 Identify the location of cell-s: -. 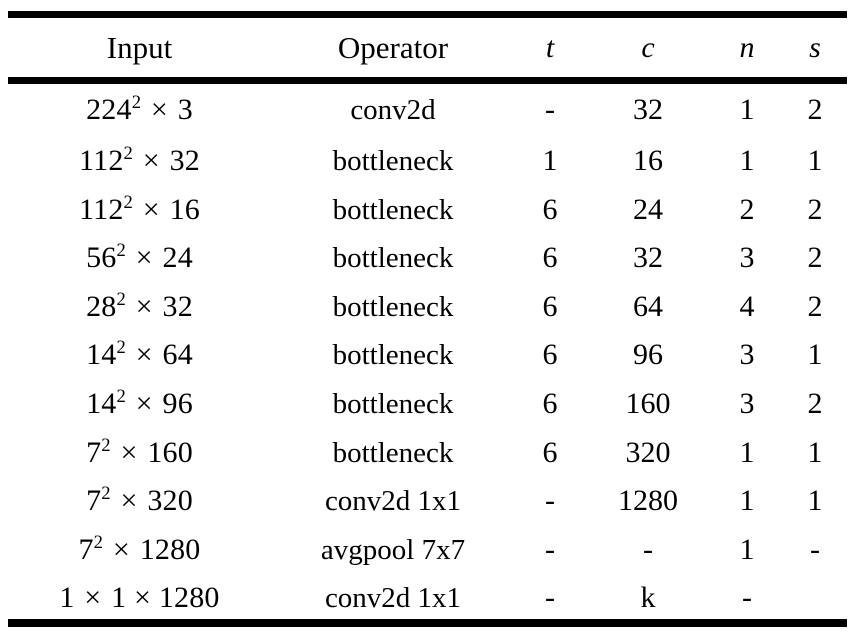
(815, 549).